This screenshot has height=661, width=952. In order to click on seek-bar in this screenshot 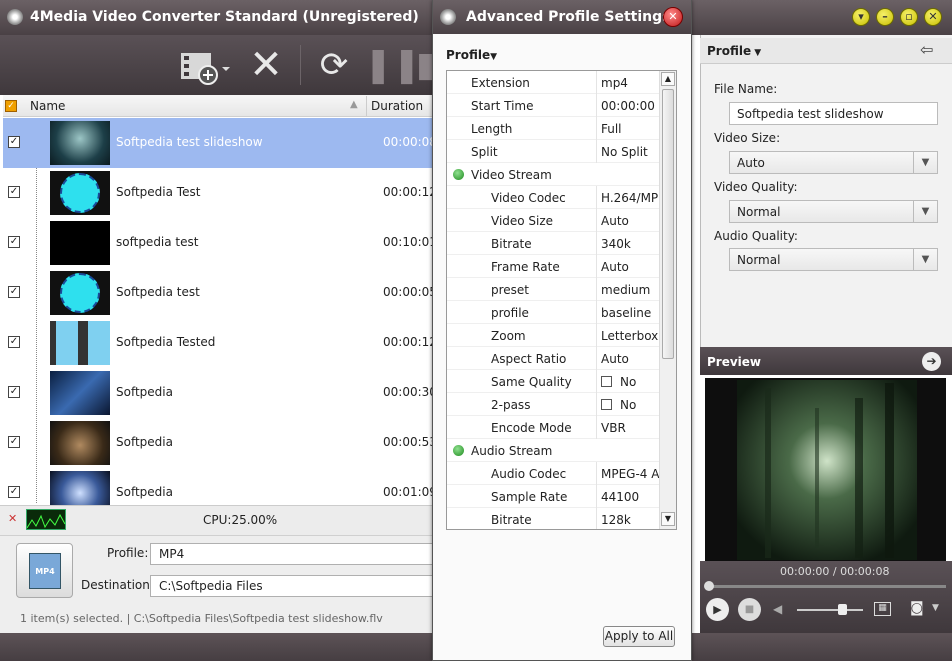, I will do `click(826, 586)`.